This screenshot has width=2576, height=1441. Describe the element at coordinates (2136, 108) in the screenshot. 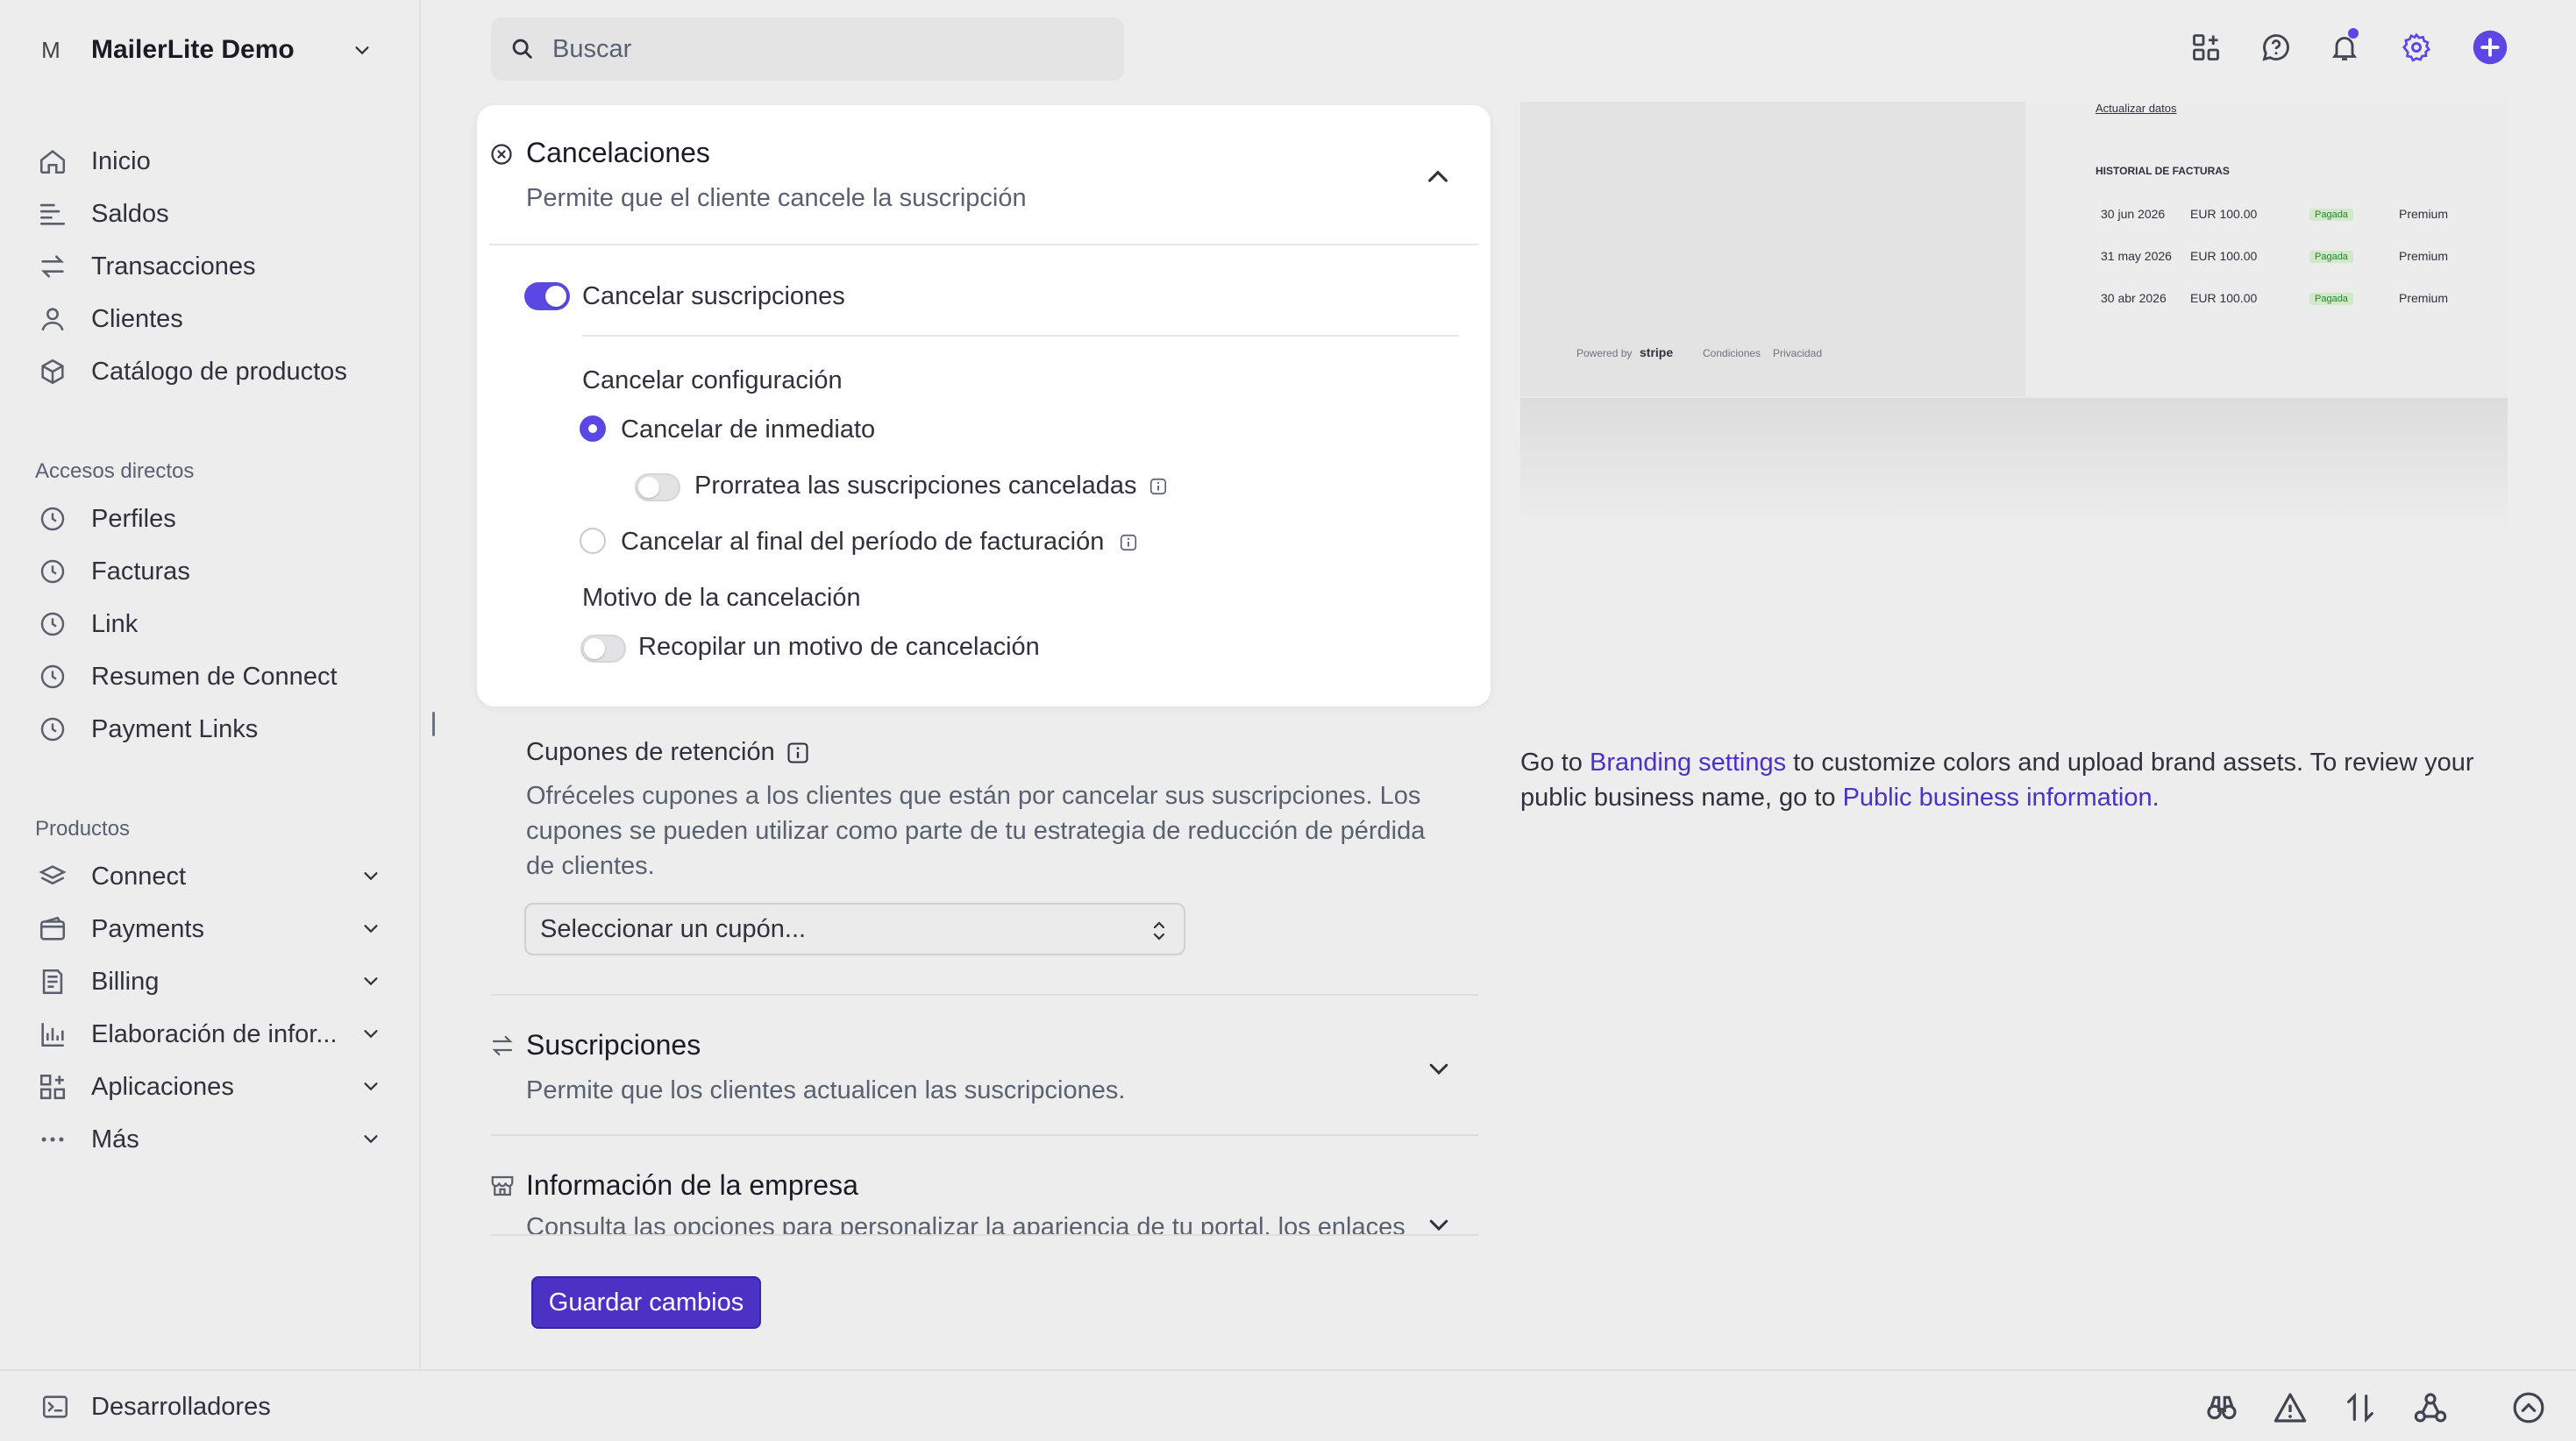

I see `preview-update-link: Actualizar datos` at that location.